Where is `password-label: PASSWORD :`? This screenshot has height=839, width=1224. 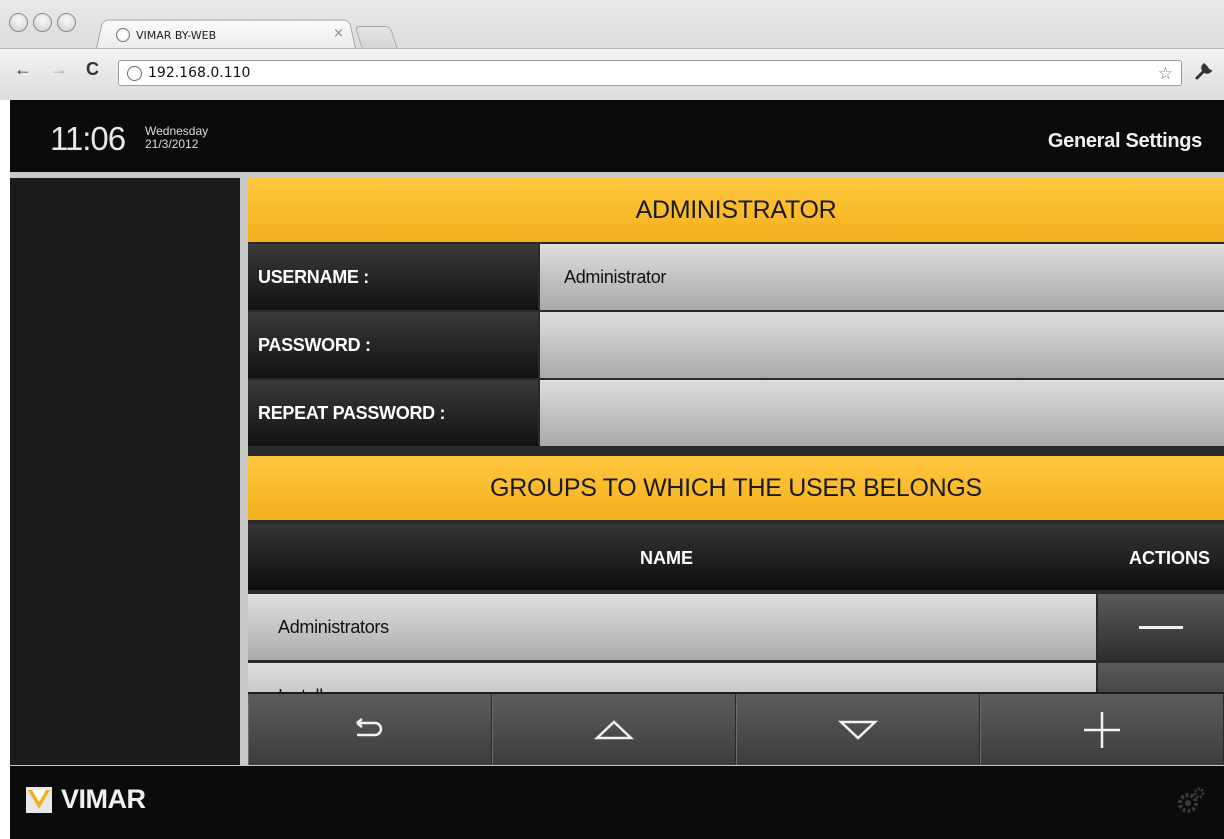
password-label: PASSWORD : is located at coordinates (393, 345).